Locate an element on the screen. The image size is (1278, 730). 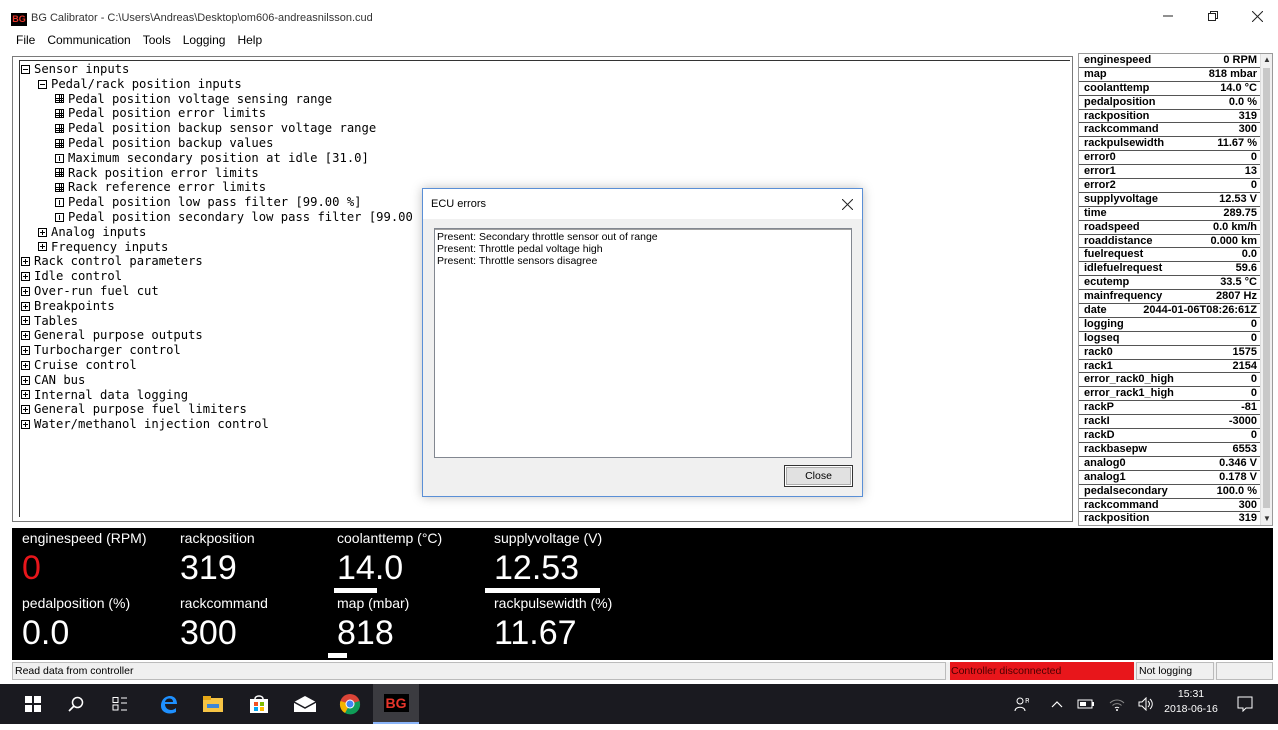
variable-row: rackD 0 is located at coordinates (1170, 436).